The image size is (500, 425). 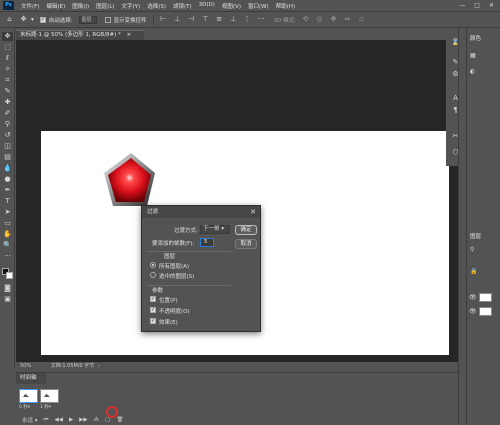 What do you see at coordinates (71, 420) in the screenshot?
I see `play-icon: ▶` at bounding box center [71, 420].